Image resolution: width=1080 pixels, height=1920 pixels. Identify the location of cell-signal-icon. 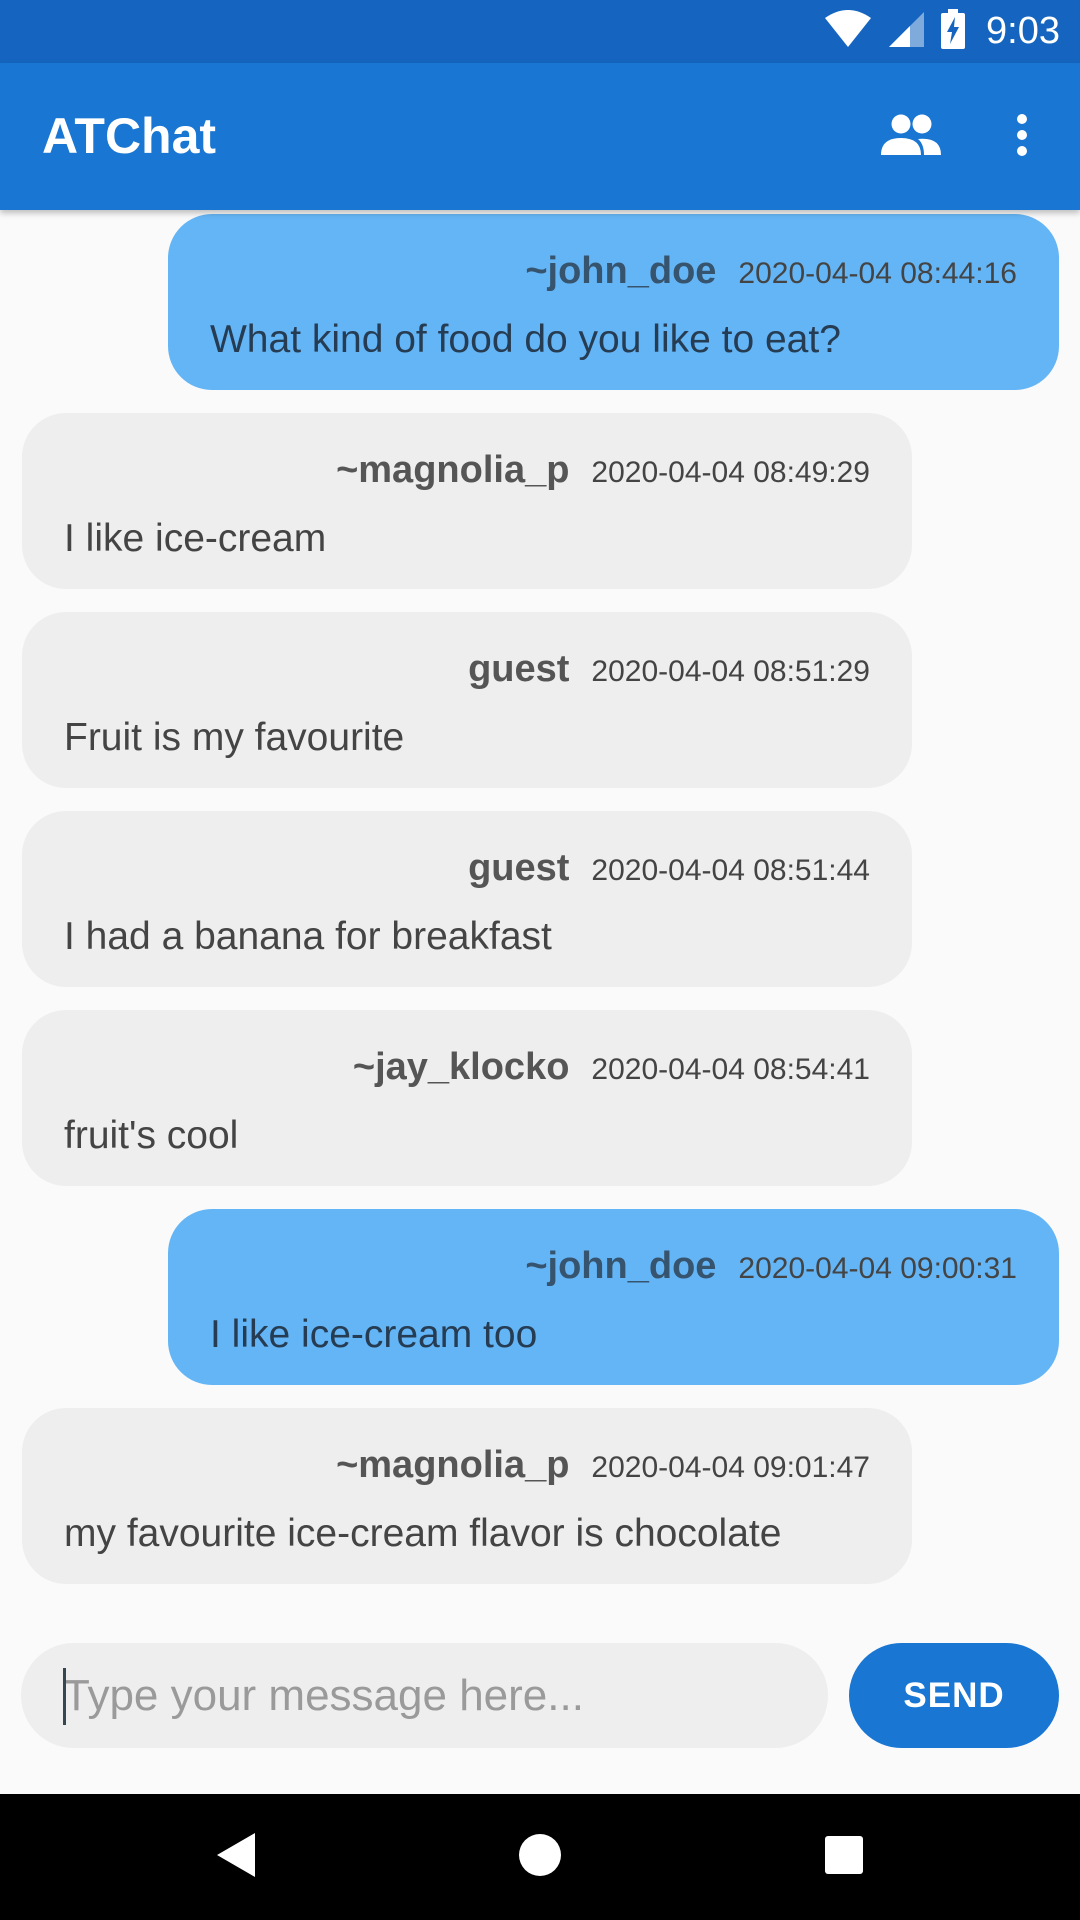
(906, 31).